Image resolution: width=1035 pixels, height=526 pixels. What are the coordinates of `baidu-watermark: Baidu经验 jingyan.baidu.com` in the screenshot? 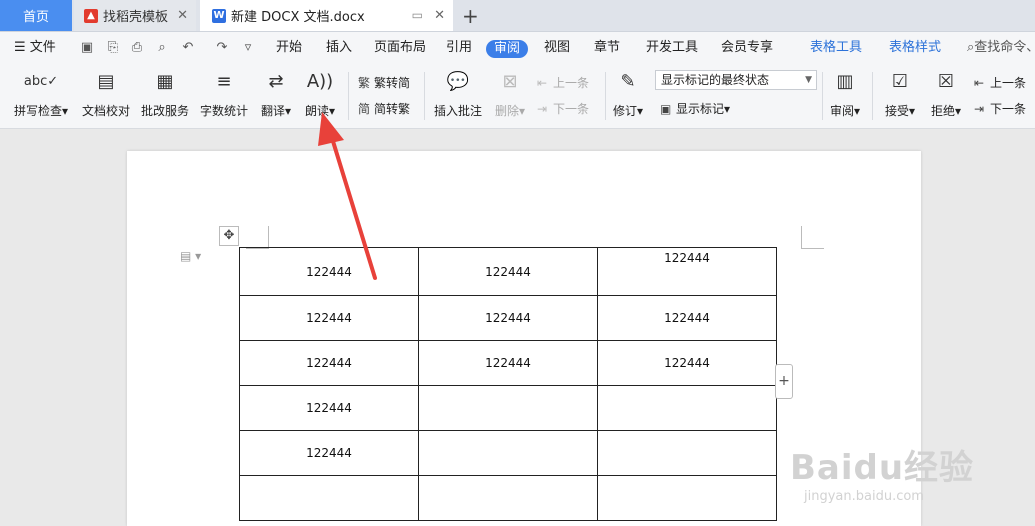 It's located at (882, 472).